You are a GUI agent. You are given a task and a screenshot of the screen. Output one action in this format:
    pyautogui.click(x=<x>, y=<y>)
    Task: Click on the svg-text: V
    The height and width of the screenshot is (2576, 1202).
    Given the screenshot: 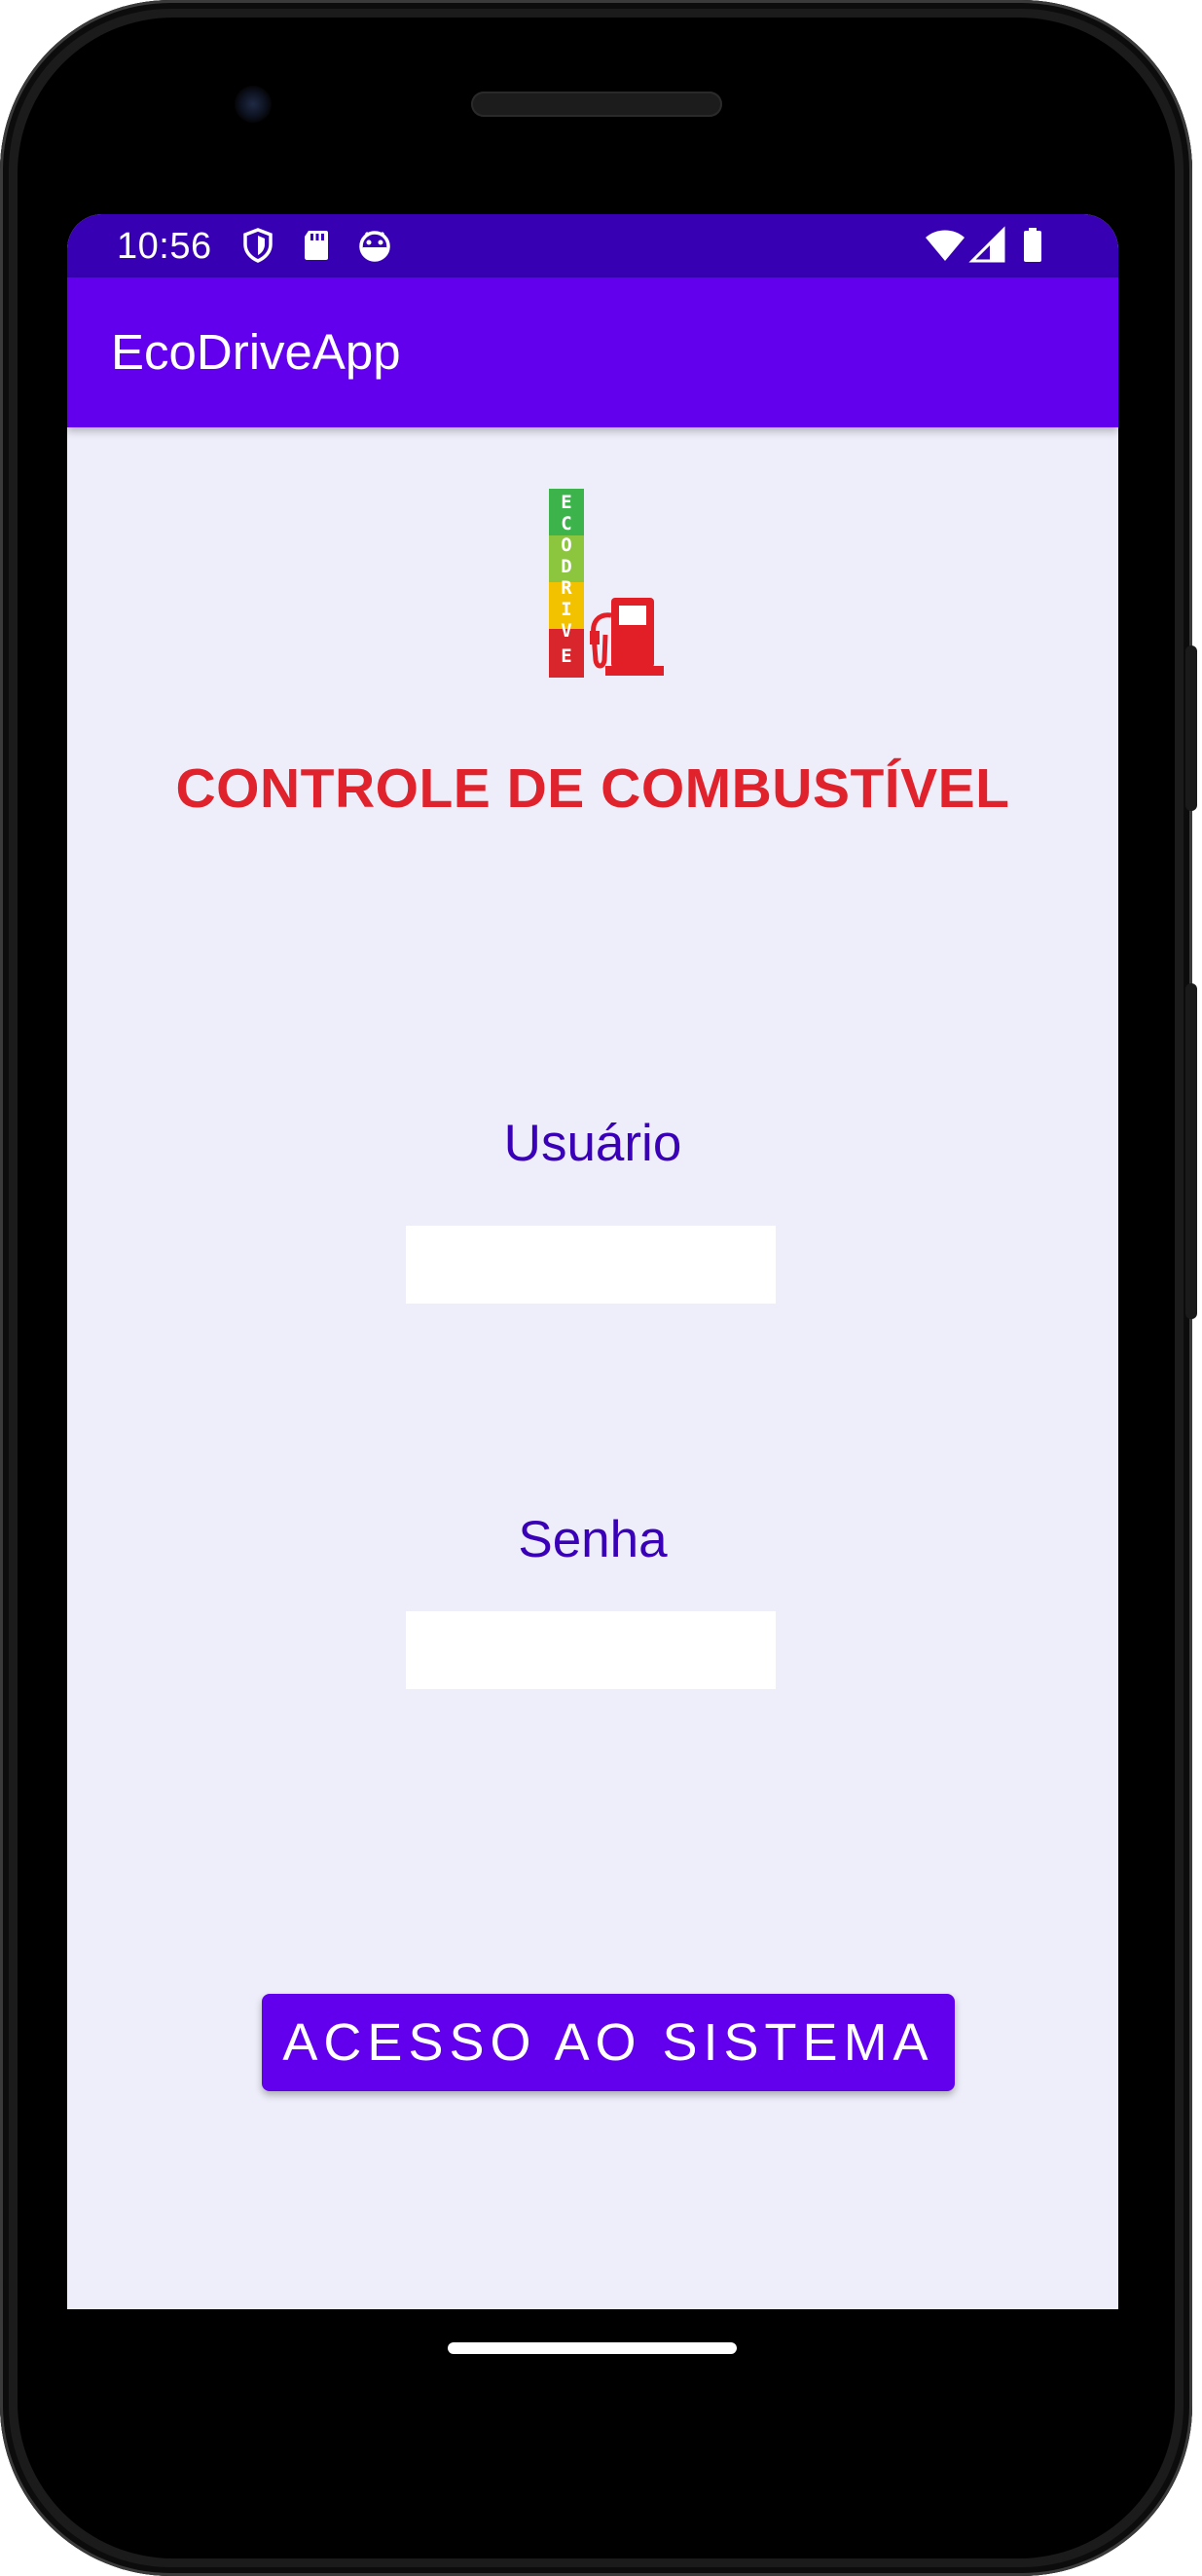 What is the action you would take?
    pyautogui.click(x=566, y=631)
    